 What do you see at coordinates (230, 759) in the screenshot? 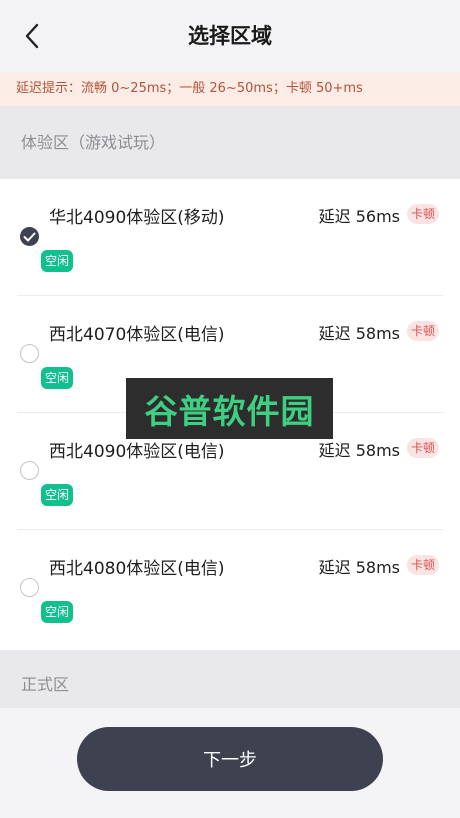
I see `next-button: 下一步` at bounding box center [230, 759].